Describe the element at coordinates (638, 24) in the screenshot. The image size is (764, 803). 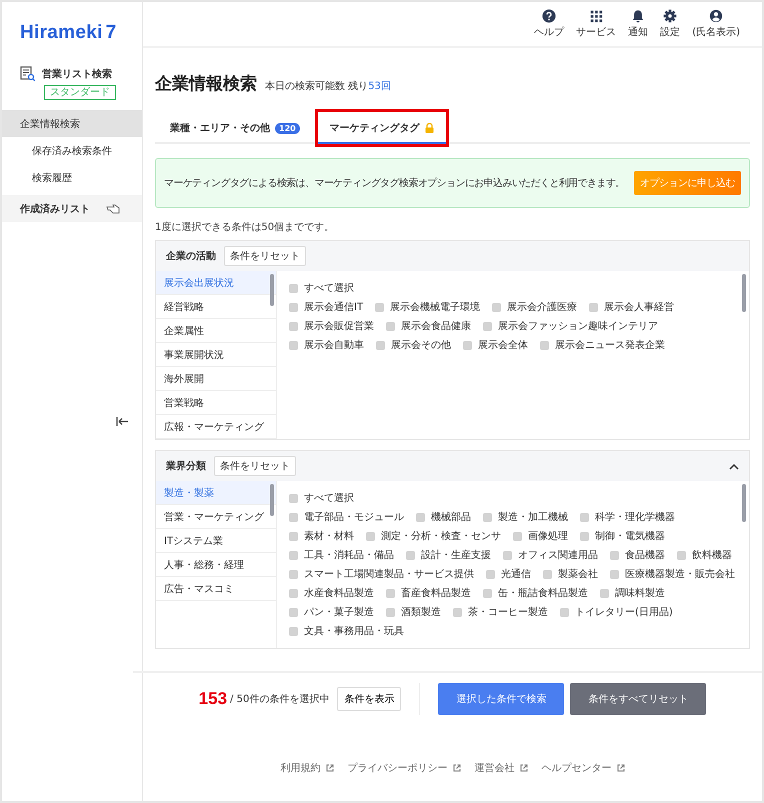
I see `header-action: 通知` at that location.